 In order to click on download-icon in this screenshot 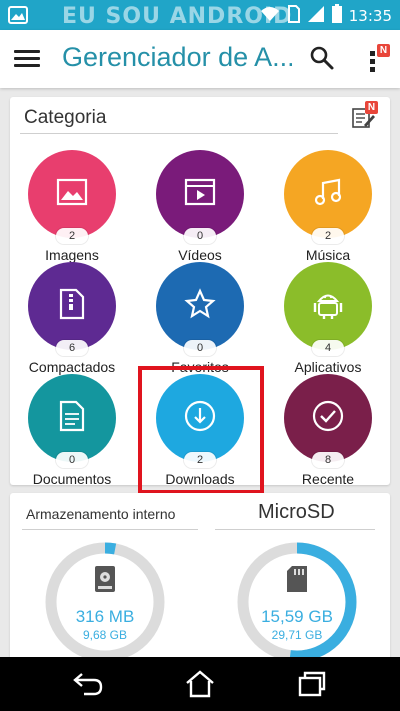, I will do `click(200, 418)`.